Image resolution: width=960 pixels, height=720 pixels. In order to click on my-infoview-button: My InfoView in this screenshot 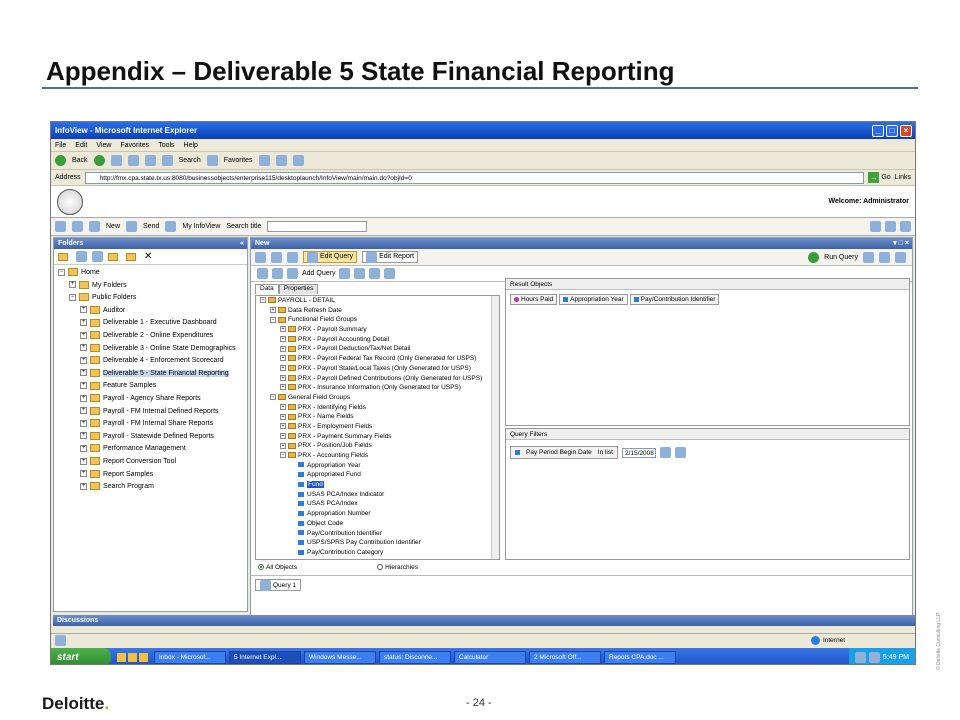, I will do `click(201, 226)`.